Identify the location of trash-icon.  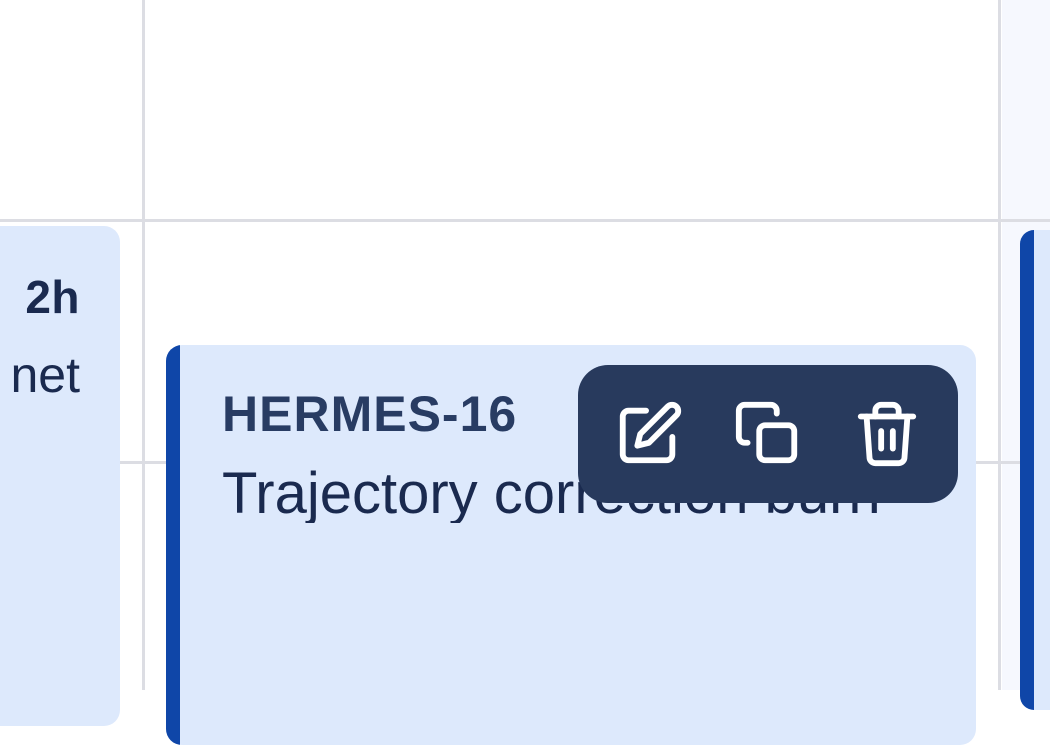
(886, 434).